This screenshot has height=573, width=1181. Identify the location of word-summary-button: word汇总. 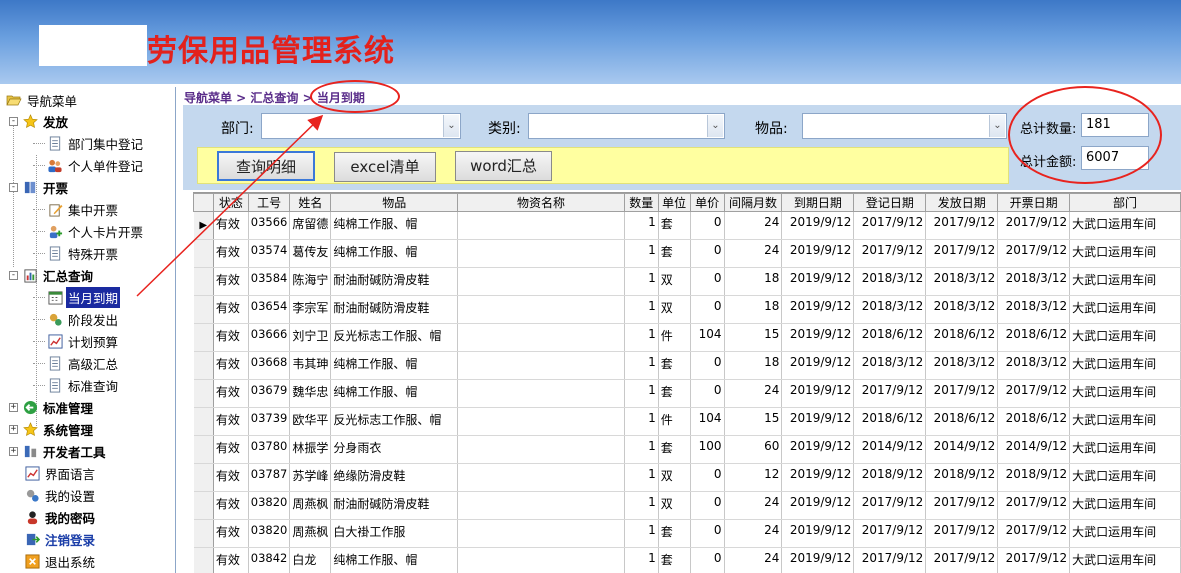
(503, 166).